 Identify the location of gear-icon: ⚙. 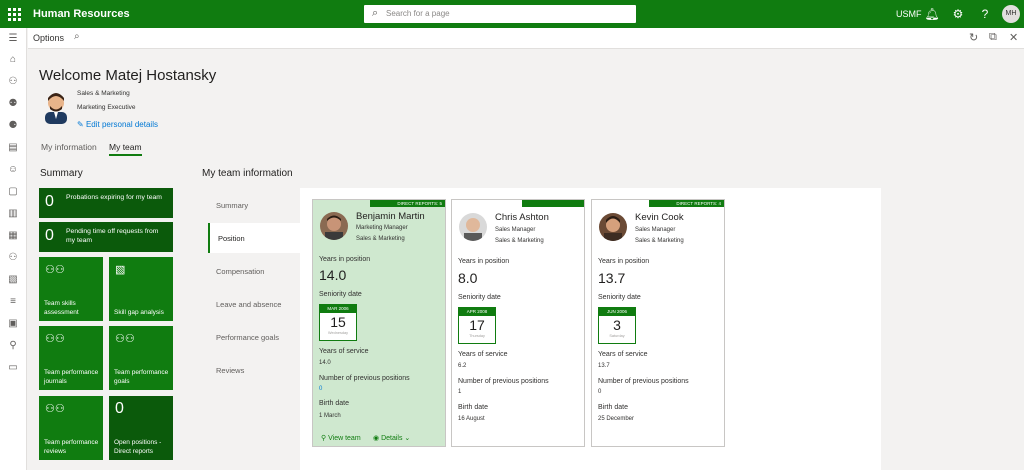
(958, 14).